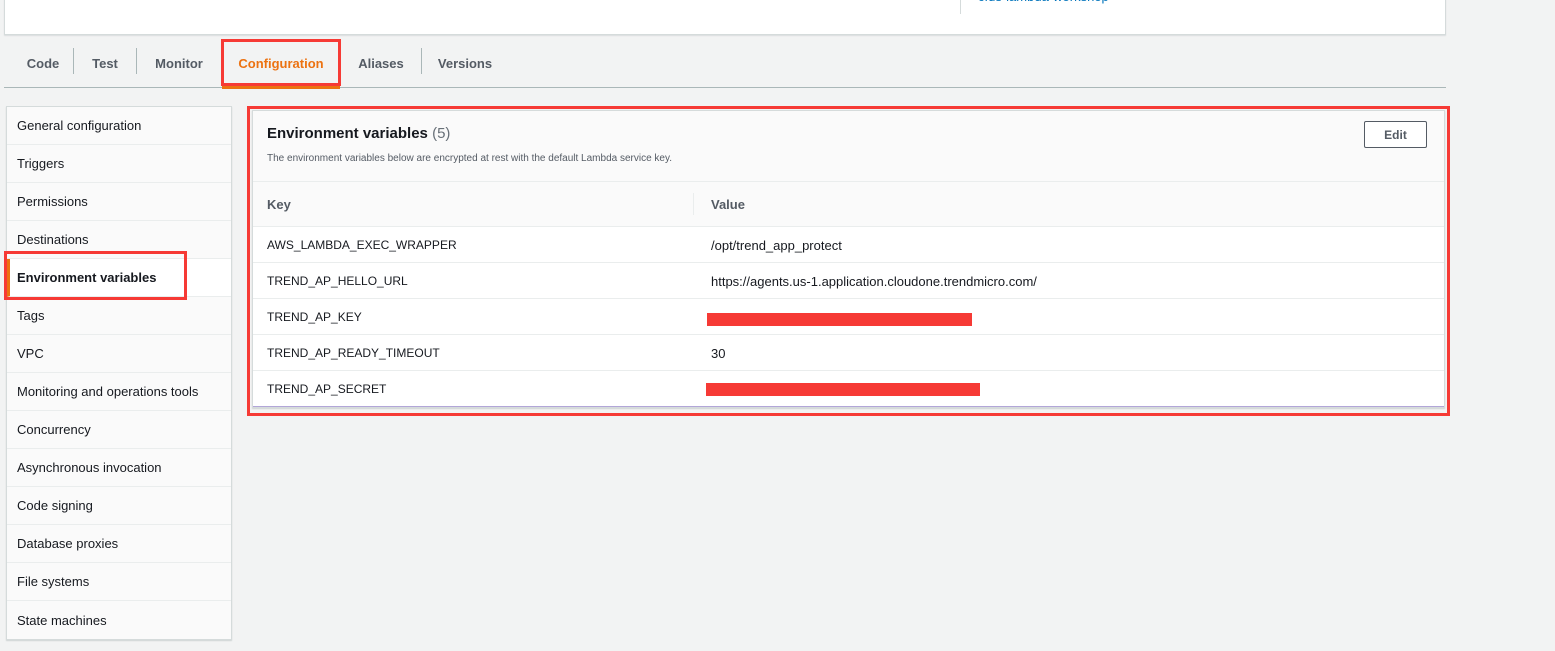 Image resolution: width=1555 pixels, height=651 pixels. Describe the element at coordinates (119, 544) in the screenshot. I see `sidebar-item-database-proxies: Database proxies` at that location.